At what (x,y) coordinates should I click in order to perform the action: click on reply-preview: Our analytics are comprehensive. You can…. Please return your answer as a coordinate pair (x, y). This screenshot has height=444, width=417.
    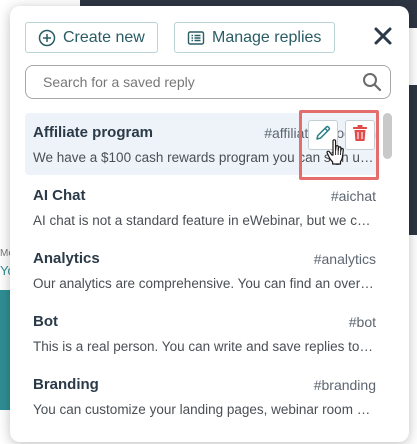
    Looking at the image, I should click on (204, 283).